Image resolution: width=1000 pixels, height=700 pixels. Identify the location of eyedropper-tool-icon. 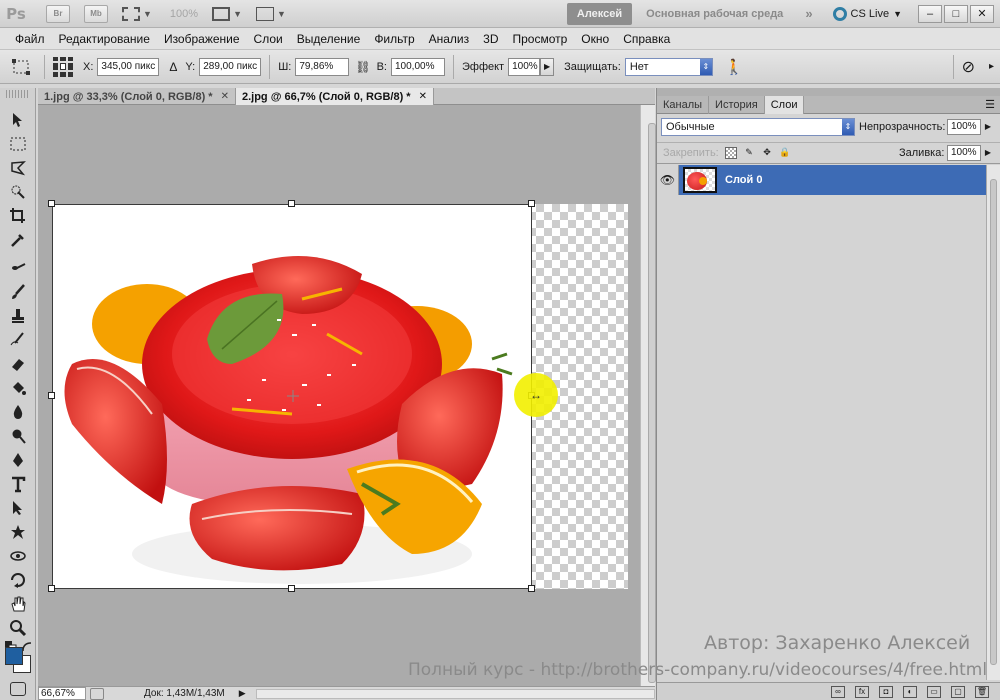
(18, 240).